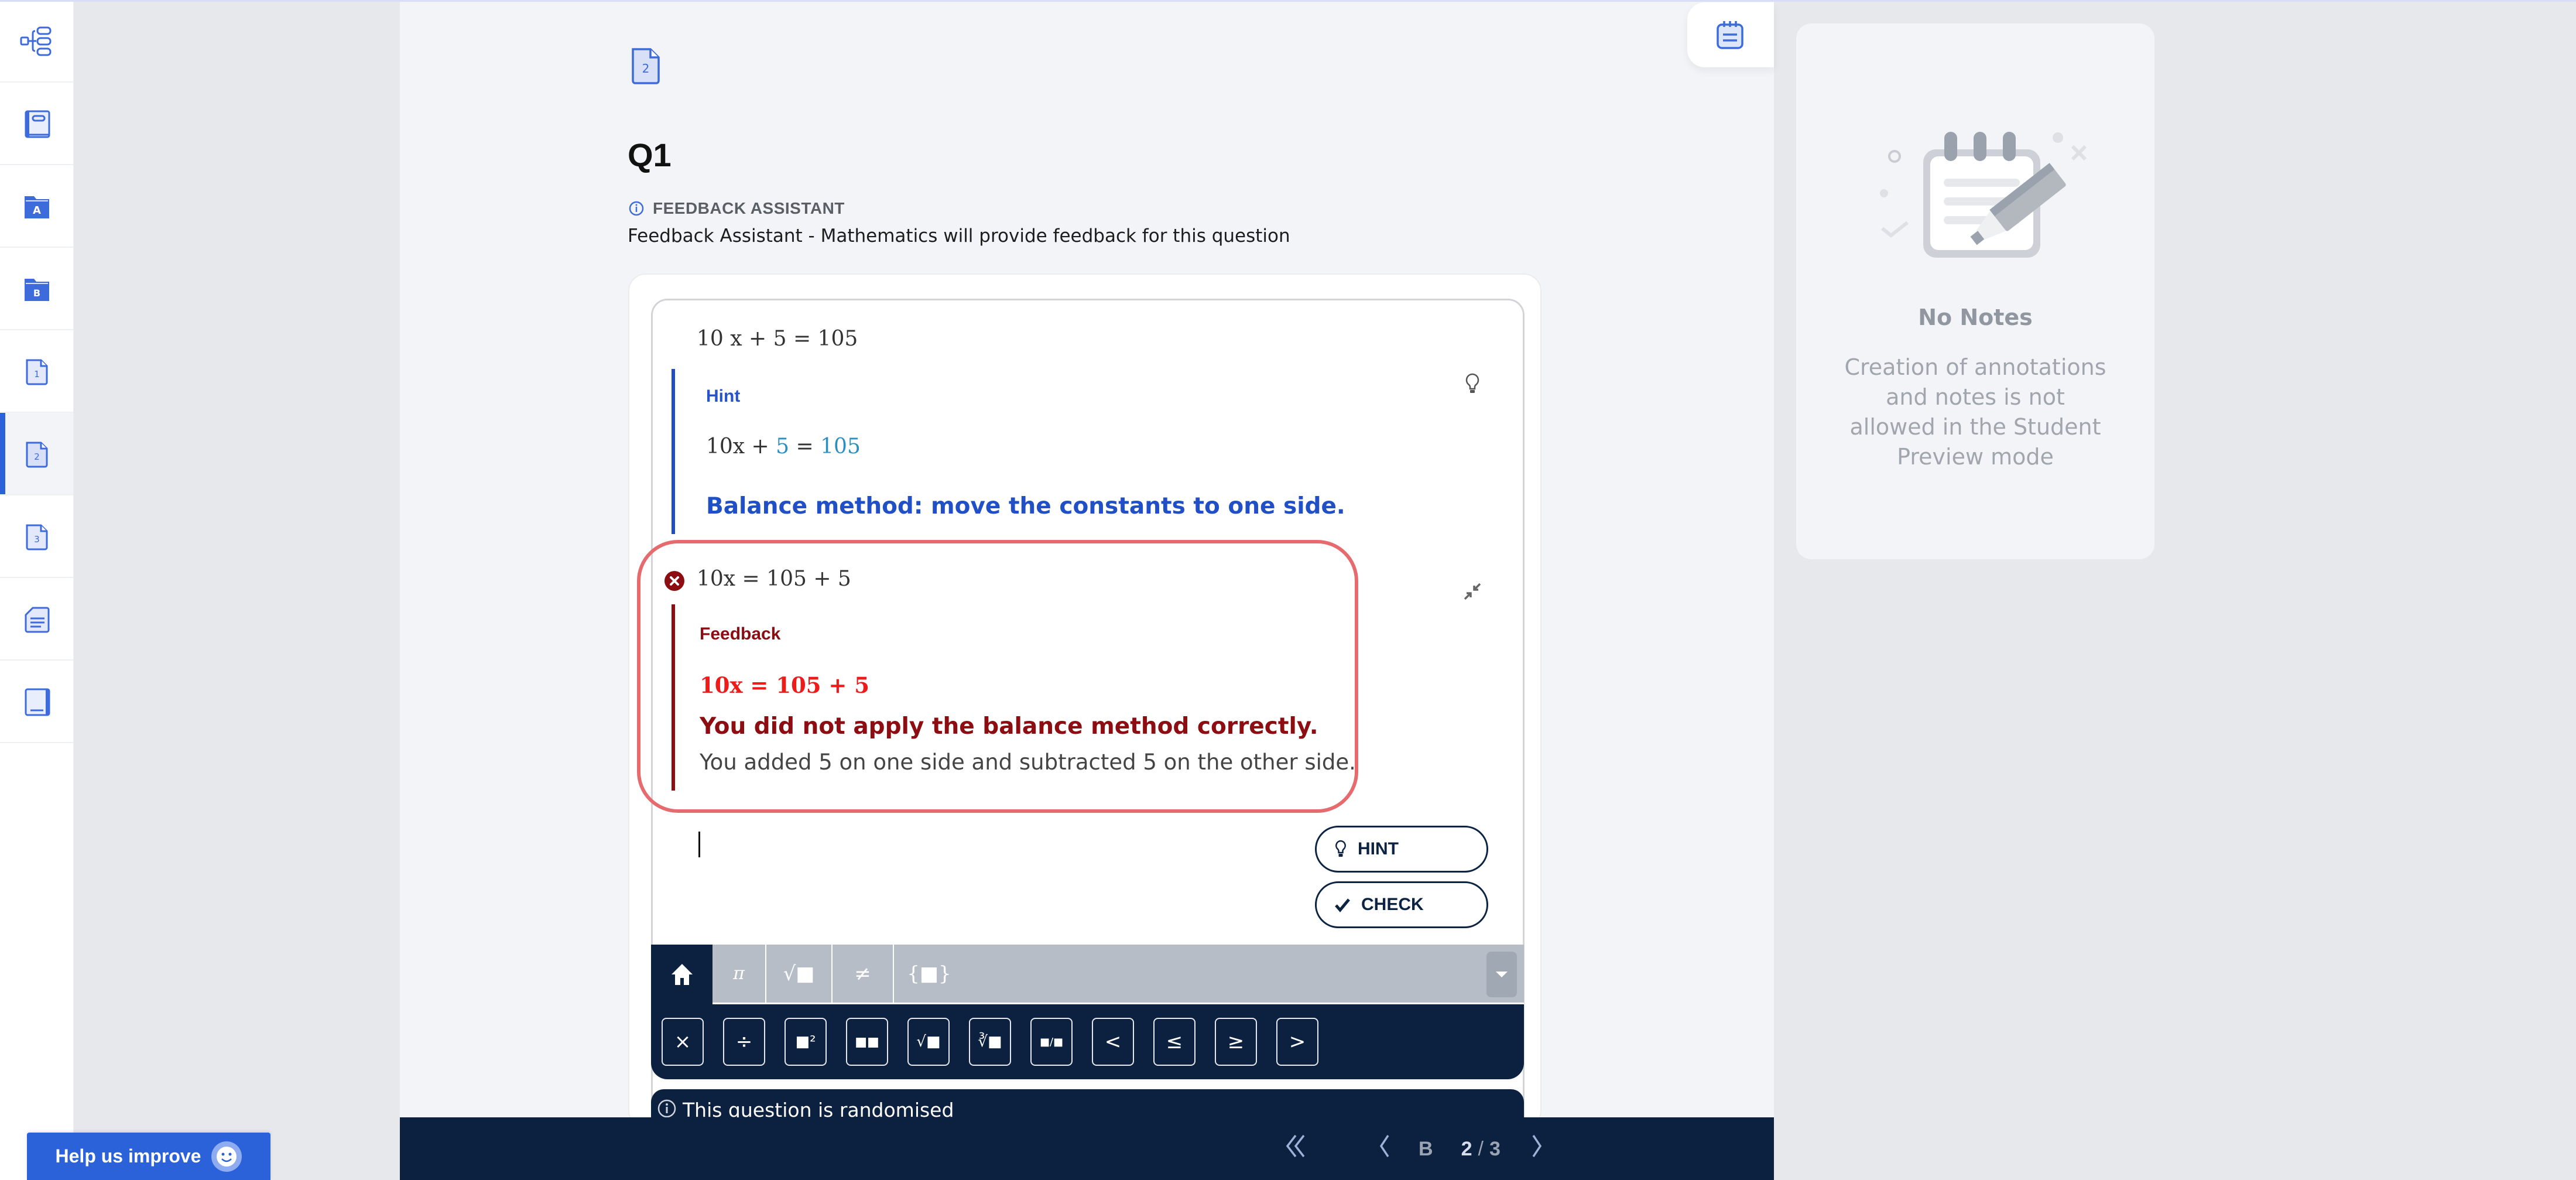 The image size is (2576, 1180). Describe the element at coordinates (785, 685) in the screenshot. I see `feedback-equation: 10x = 105 + 5` at that location.